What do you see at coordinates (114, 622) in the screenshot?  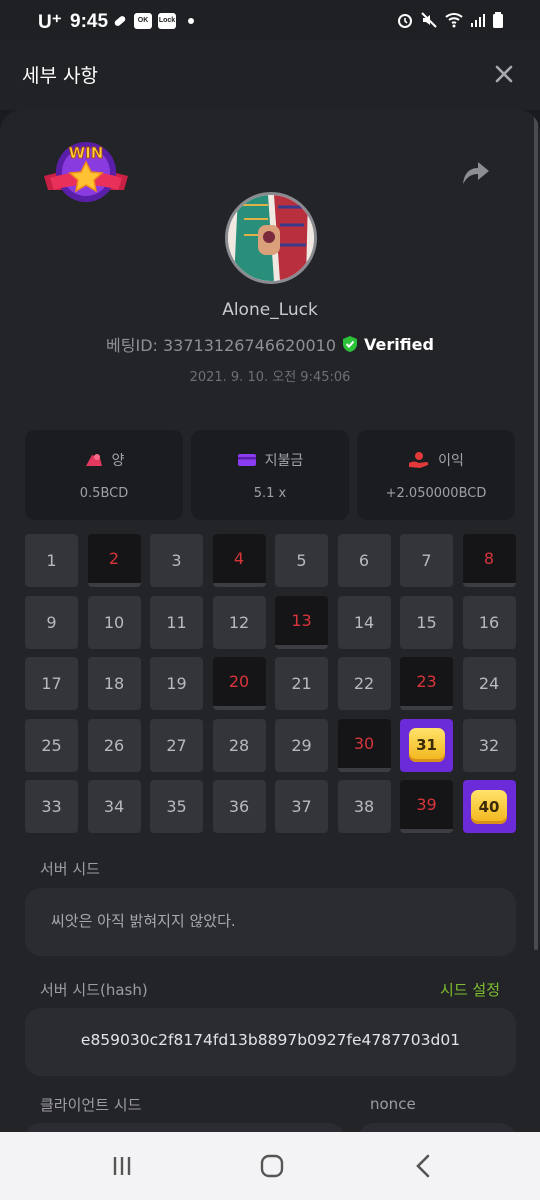 I see `keno-cell: 10` at bounding box center [114, 622].